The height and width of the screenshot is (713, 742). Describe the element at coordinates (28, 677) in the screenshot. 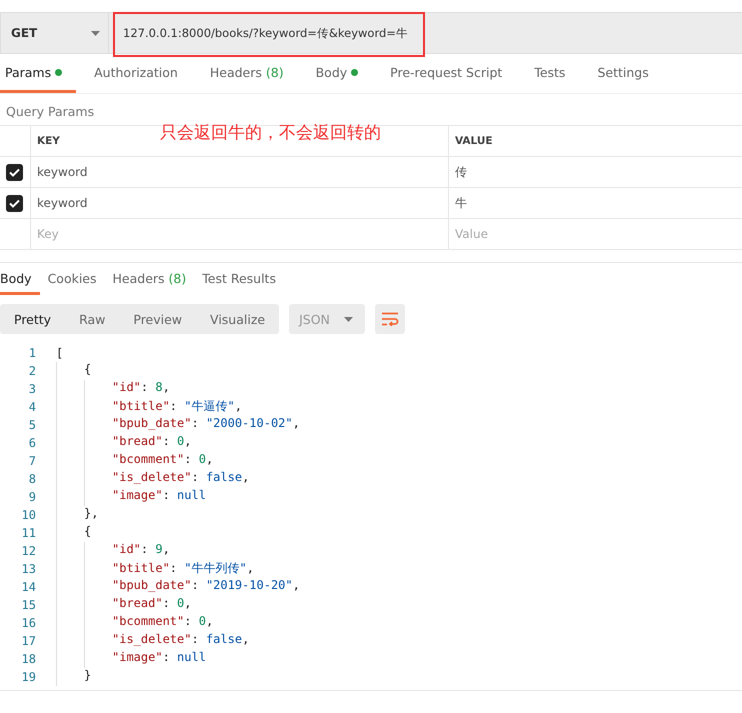

I see `line-number: 19` at that location.